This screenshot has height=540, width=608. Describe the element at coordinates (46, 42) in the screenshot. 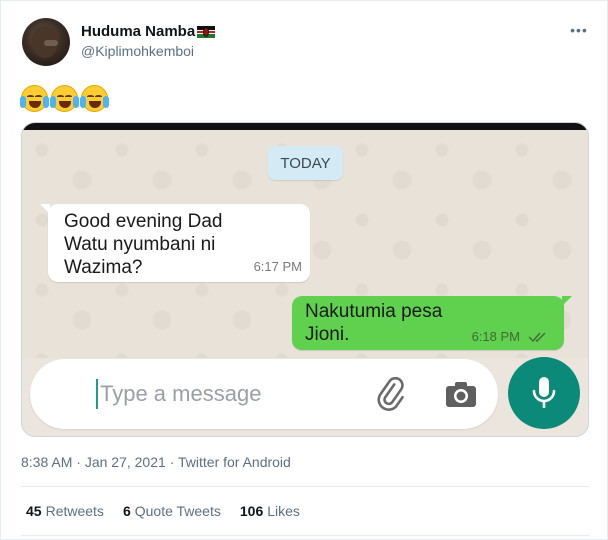

I see `avatar` at that location.